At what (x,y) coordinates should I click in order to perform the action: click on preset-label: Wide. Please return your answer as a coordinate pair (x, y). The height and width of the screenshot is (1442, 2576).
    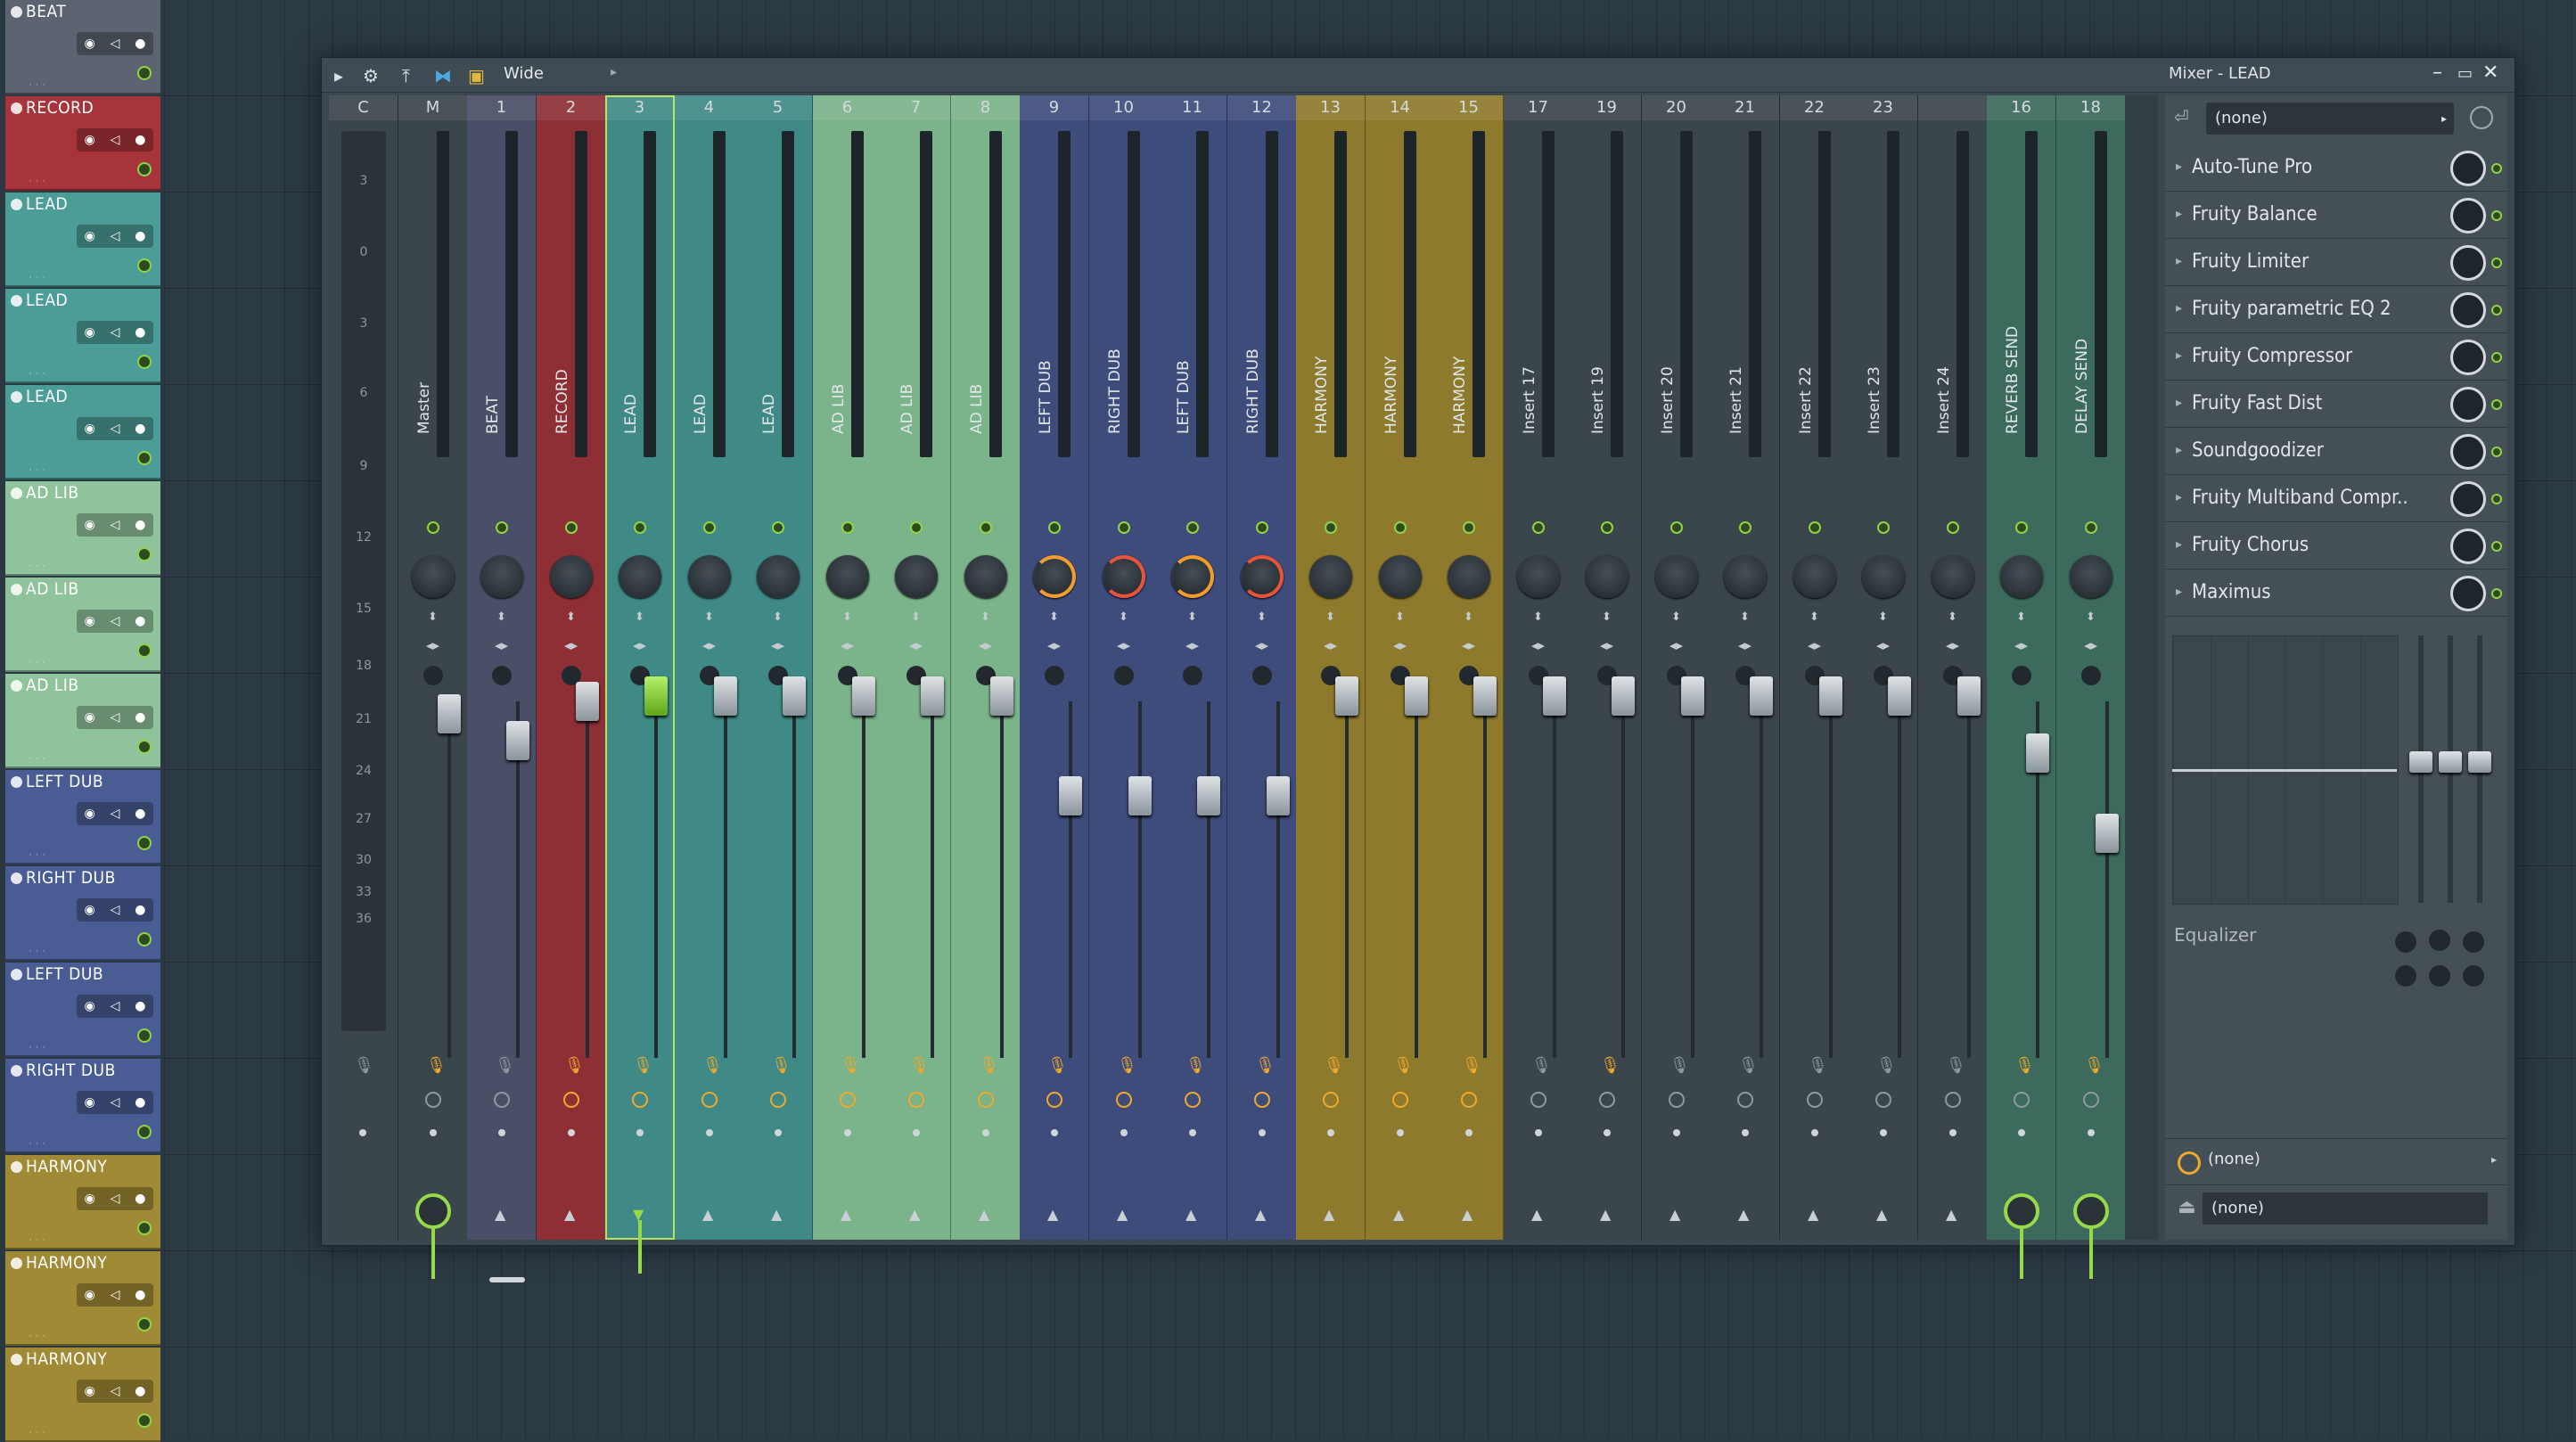
    Looking at the image, I should click on (524, 73).